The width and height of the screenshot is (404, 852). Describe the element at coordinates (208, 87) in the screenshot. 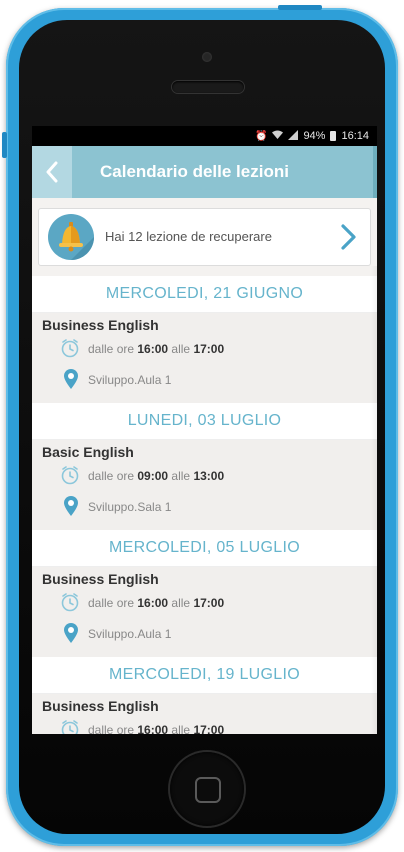

I see `earpiece-speaker` at that location.